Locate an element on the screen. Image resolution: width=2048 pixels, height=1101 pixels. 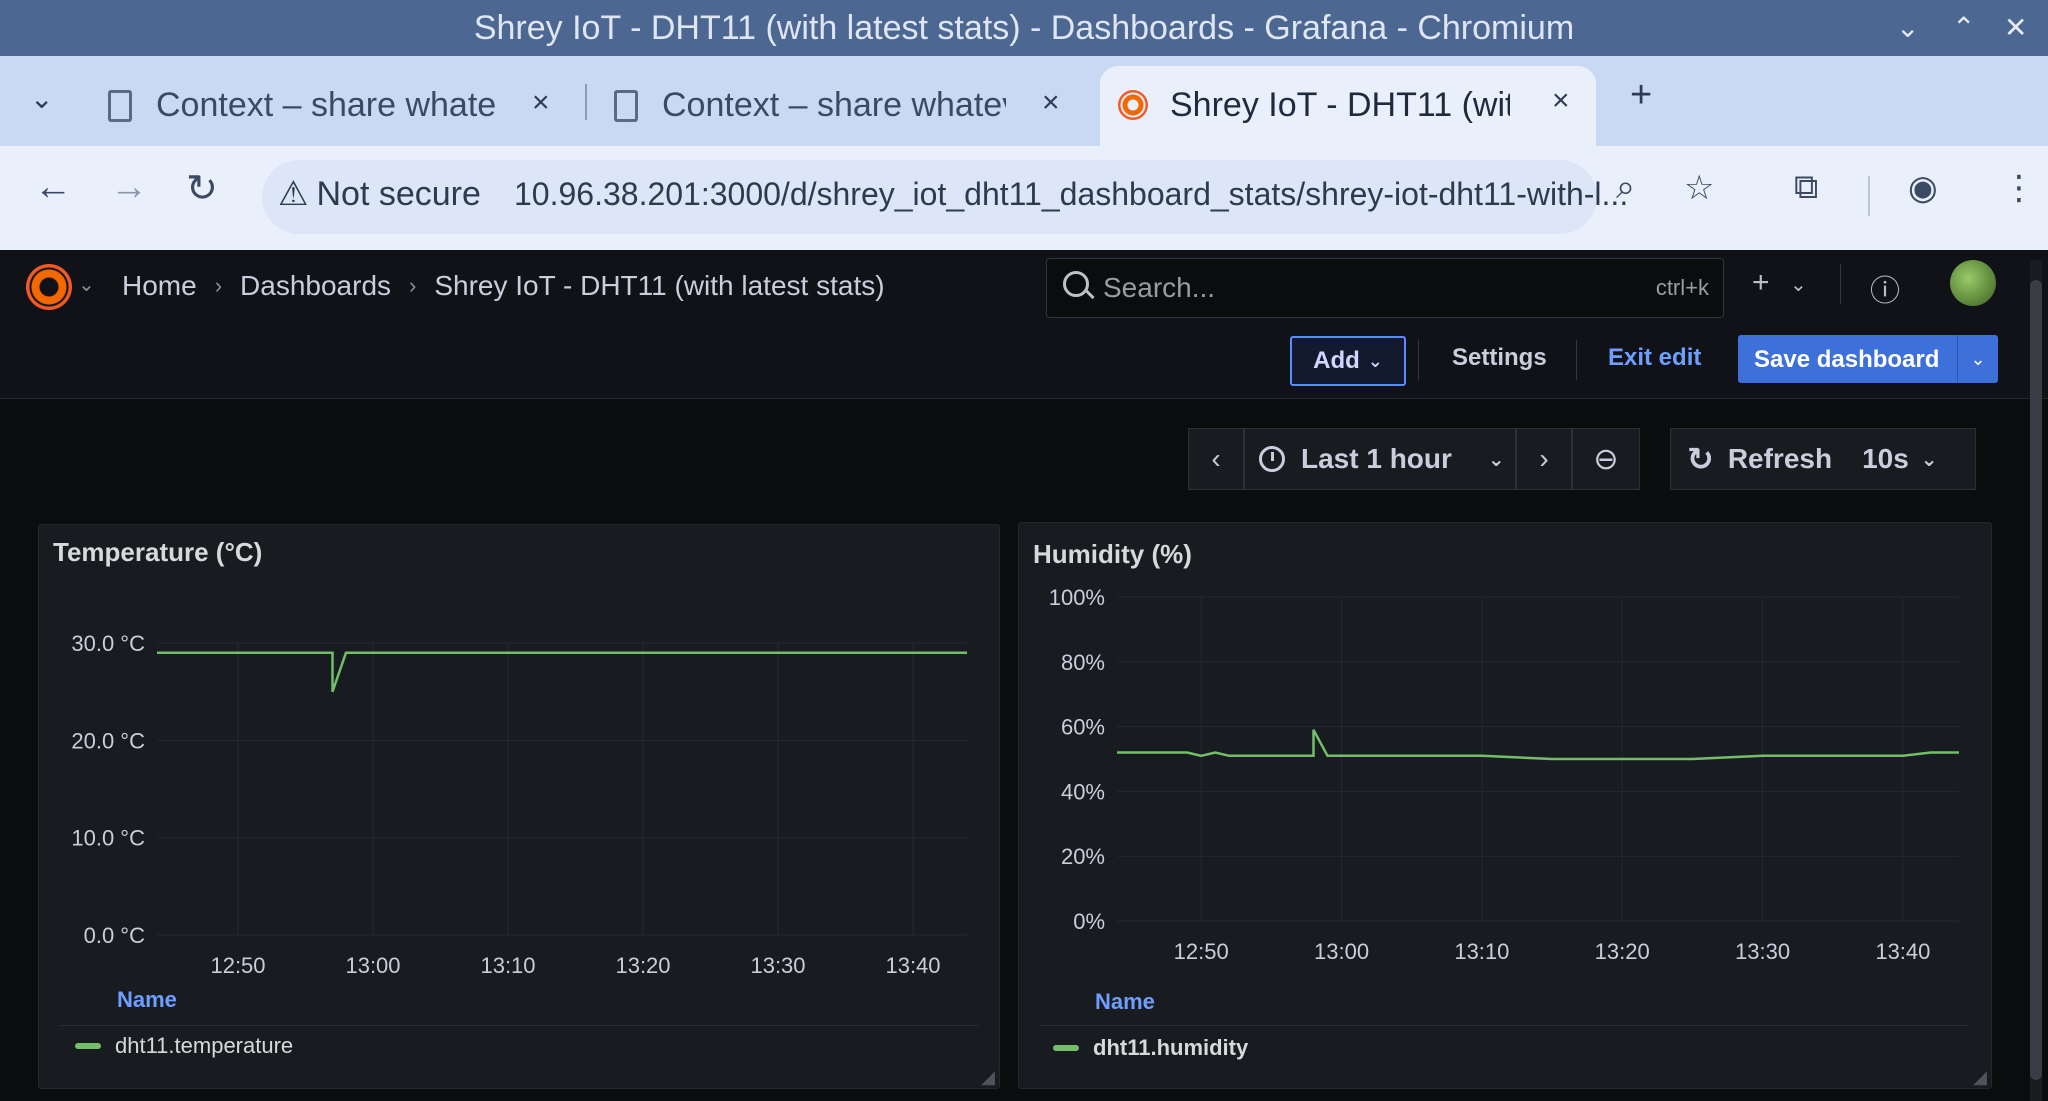
forward-icon: → is located at coordinates (129, 187).